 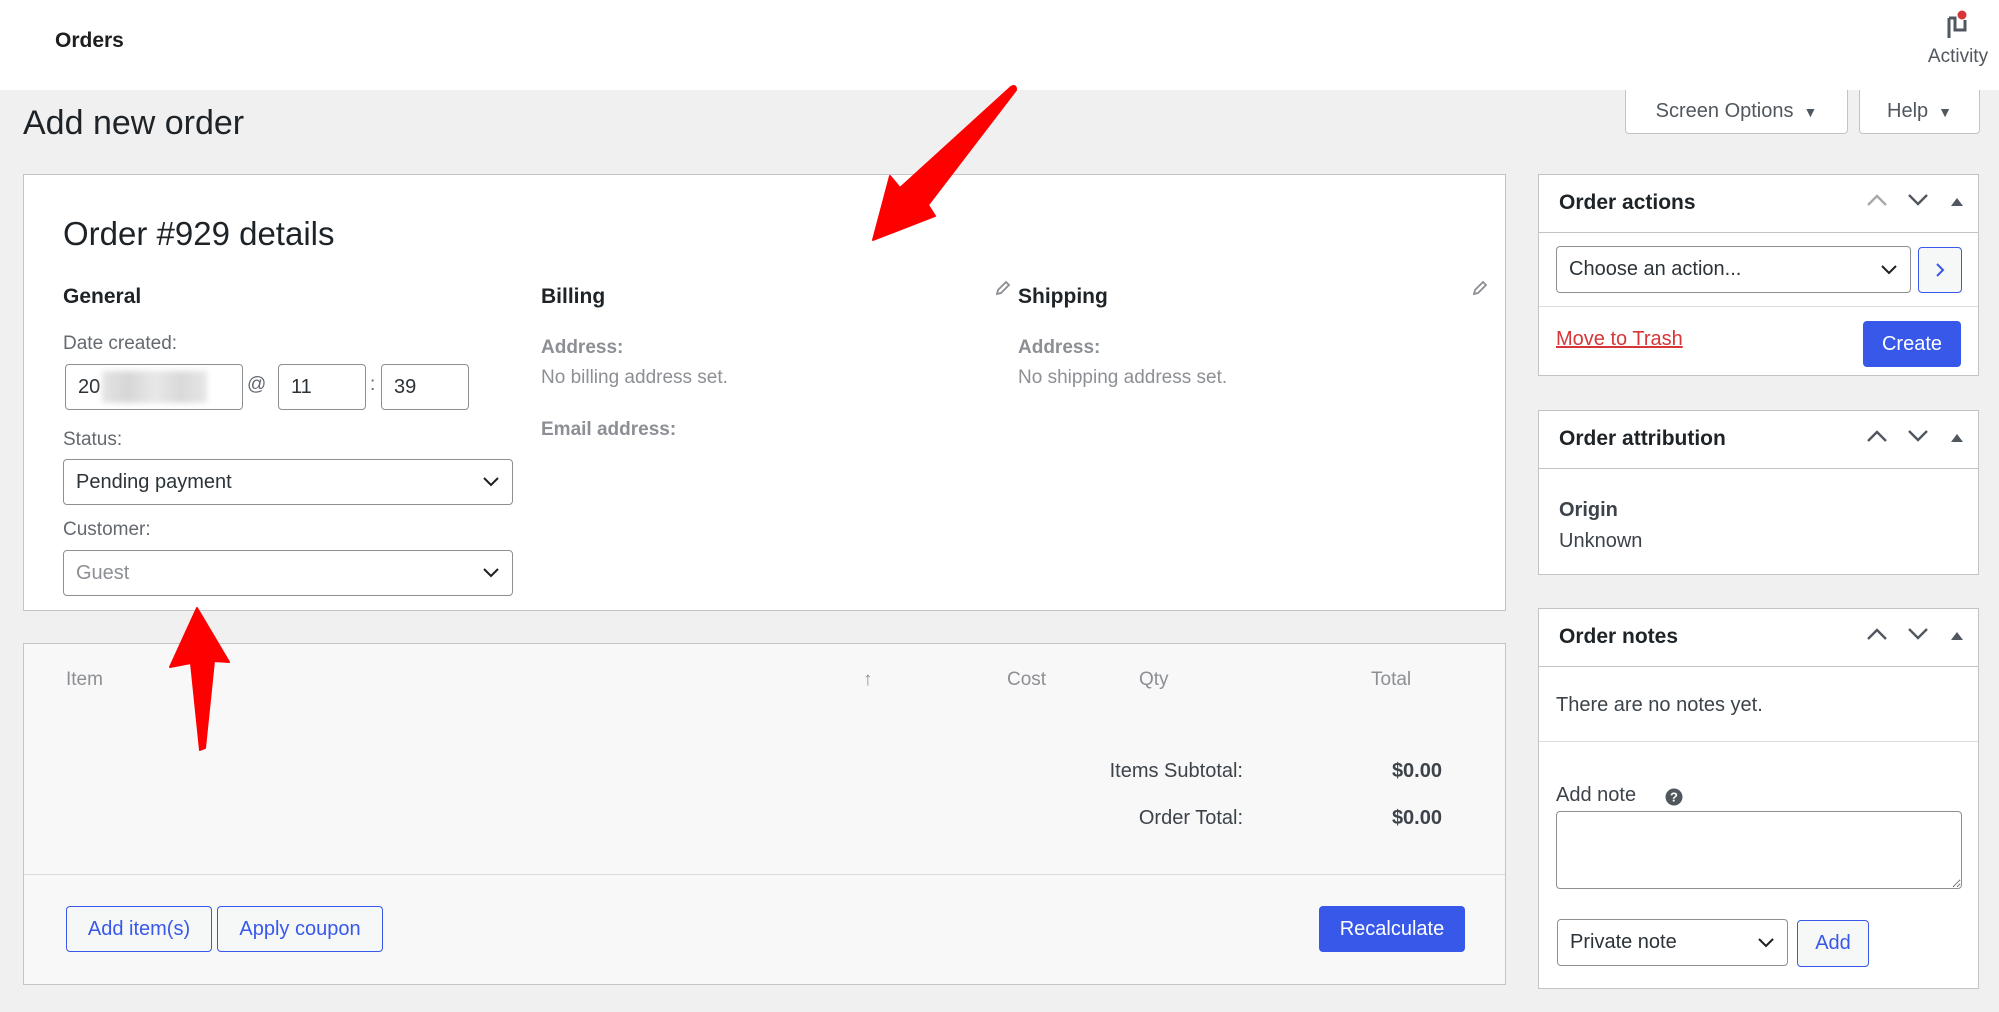 I want to click on column-cost: Cost, so click(x=1027, y=679).